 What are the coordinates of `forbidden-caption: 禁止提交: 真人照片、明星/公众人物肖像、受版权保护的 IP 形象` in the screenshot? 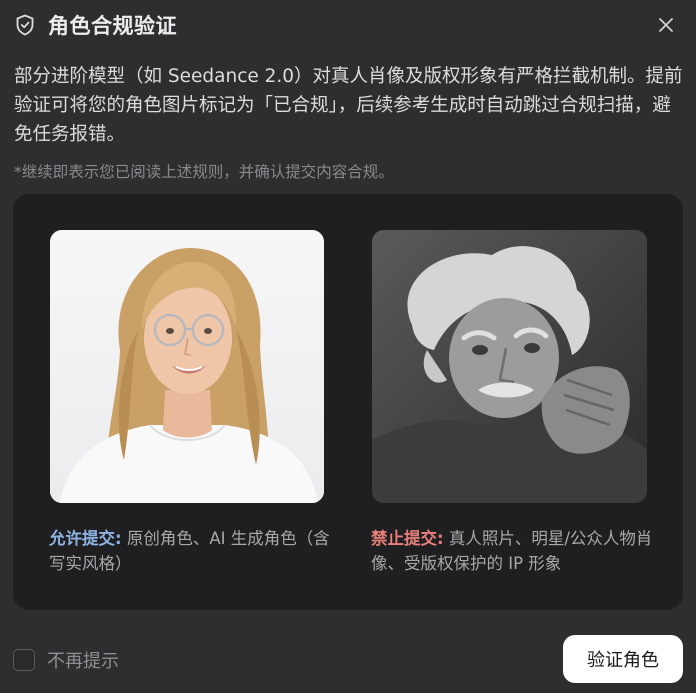 It's located at (512, 551).